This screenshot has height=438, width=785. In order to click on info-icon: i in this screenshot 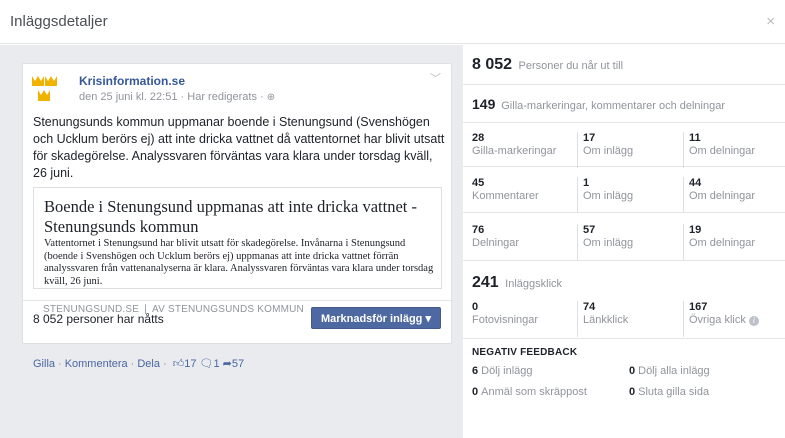, I will do `click(753, 321)`.